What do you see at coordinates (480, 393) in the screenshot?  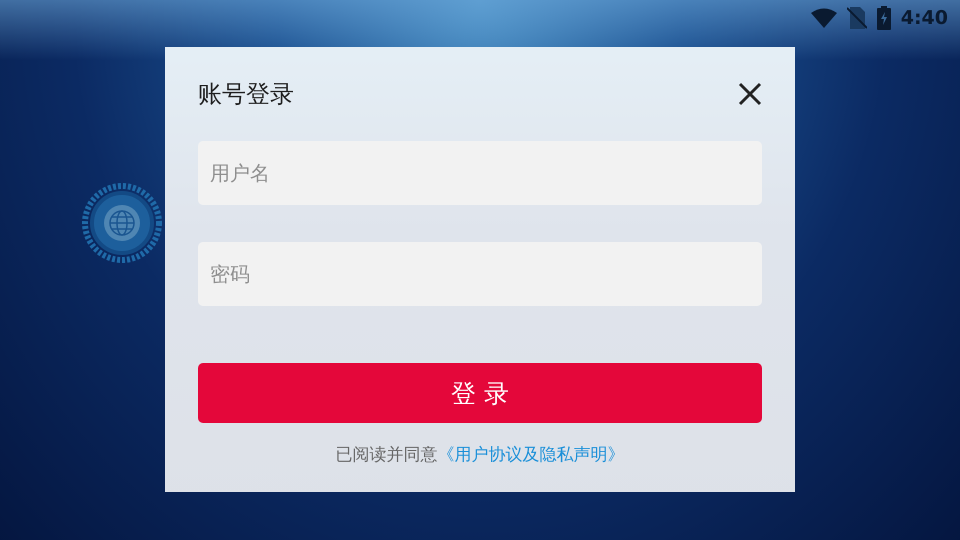 I see `login-button: 登 录` at bounding box center [480, 393].